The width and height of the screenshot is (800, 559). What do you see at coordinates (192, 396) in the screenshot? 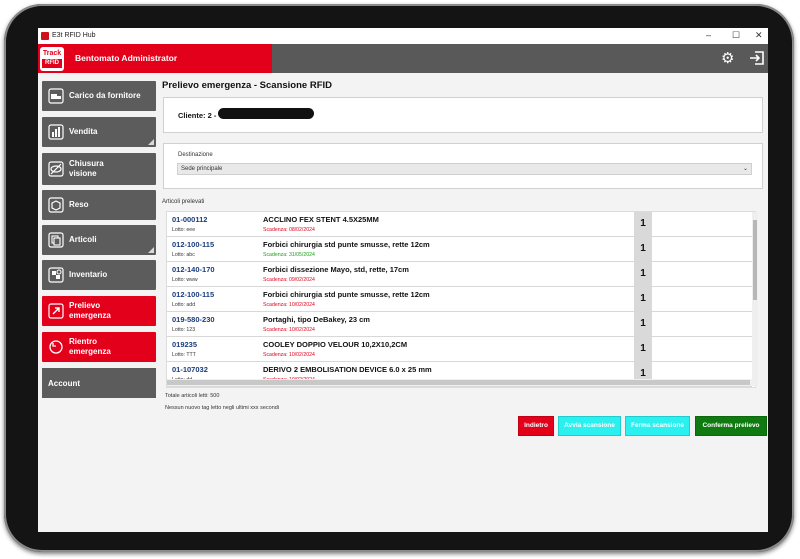
I see `totale-articoli-text: Totale articoli letti: 500` at bounding box center [192, 396].